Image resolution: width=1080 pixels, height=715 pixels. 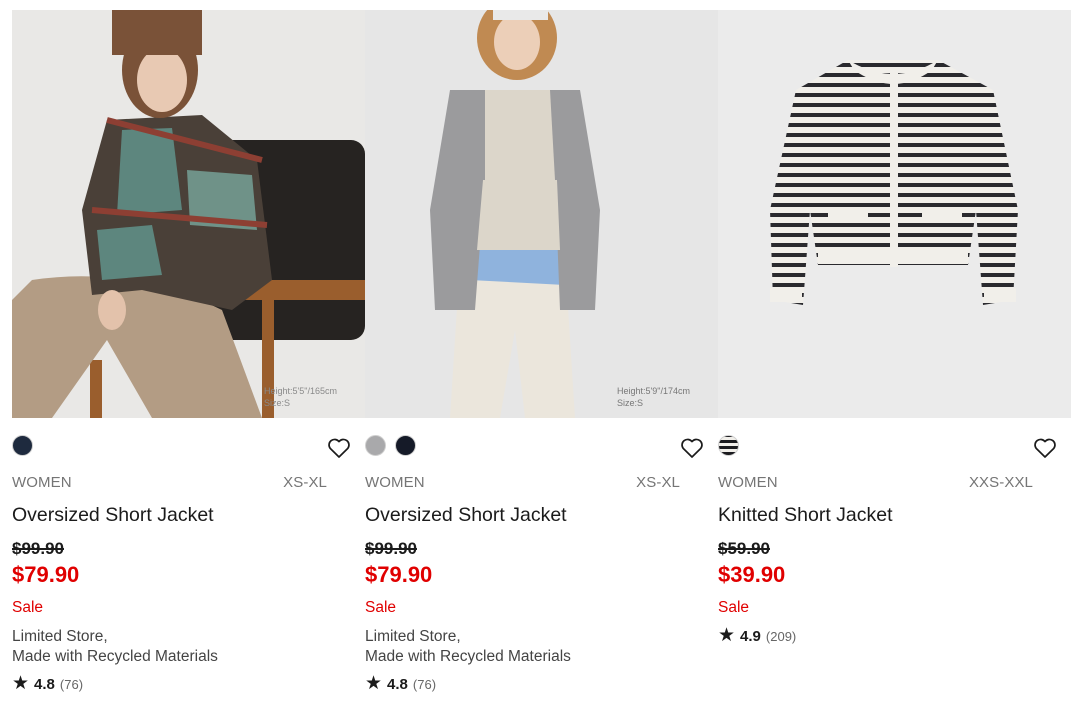 I want to click on original-price: $59.90, so click(x=744, y=548).